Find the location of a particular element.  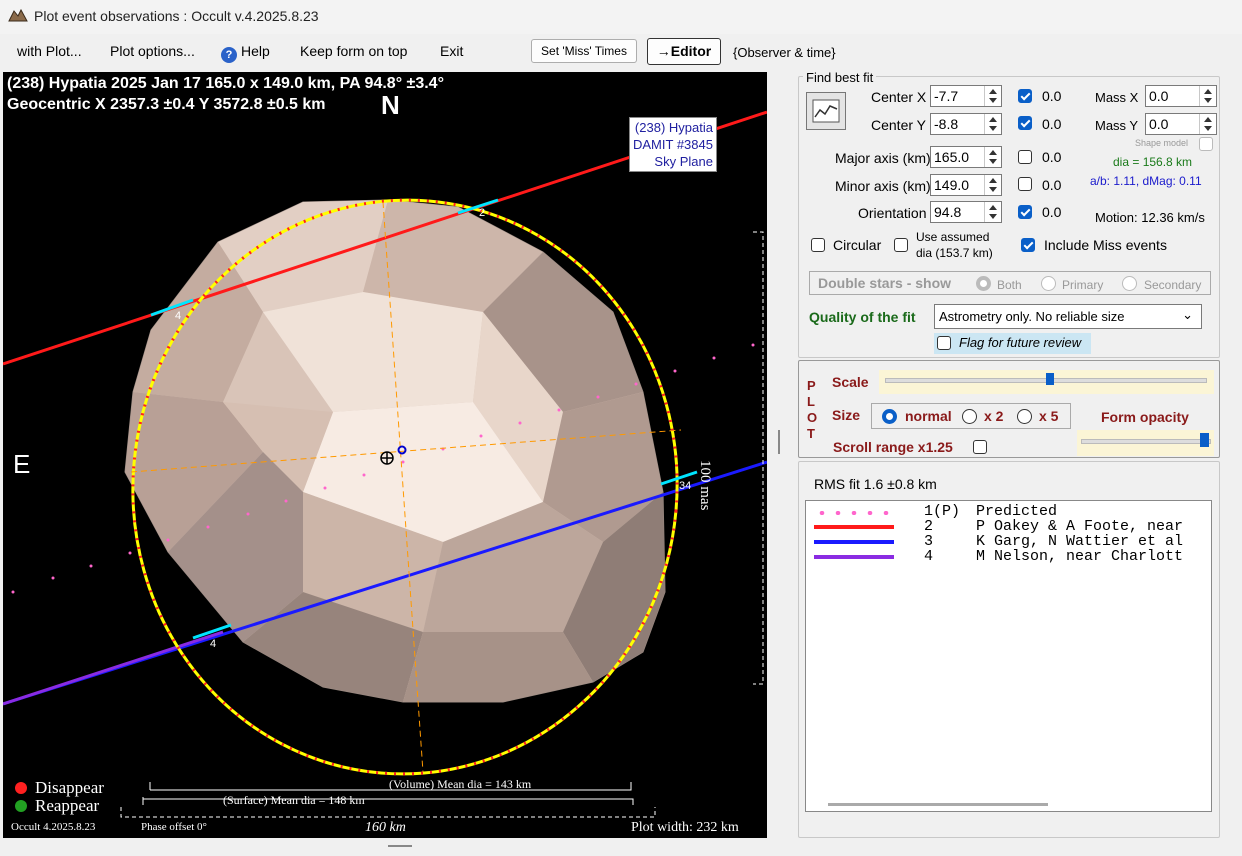

orientation-checkbox is located at coordinates (1025, 212).